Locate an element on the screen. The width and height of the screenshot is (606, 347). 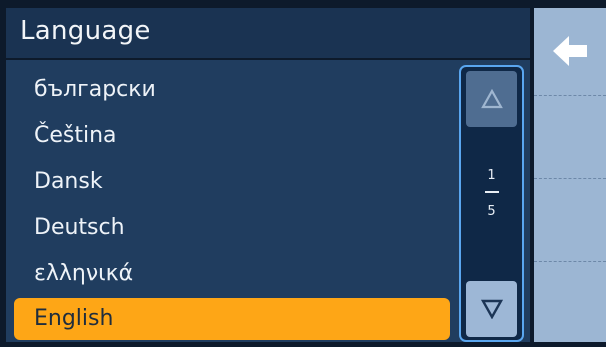
scroll-up-button is located at coordinates (491, 99).